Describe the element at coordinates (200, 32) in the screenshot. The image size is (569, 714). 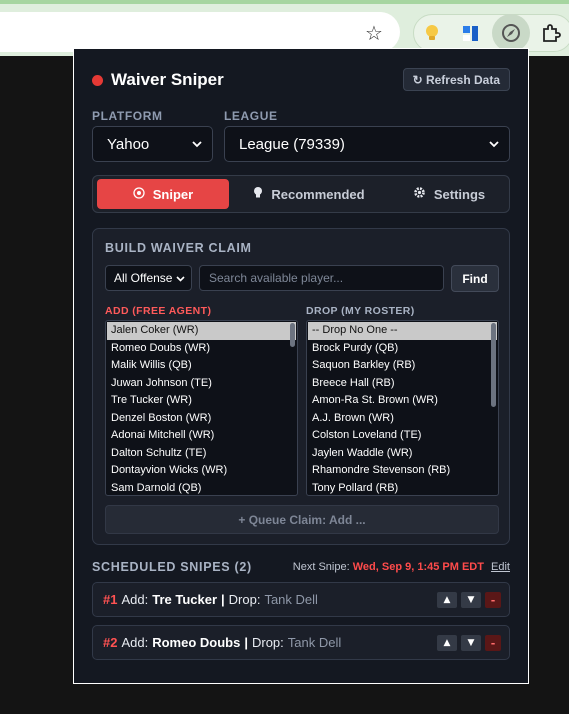
I see `address-bar` at that location.